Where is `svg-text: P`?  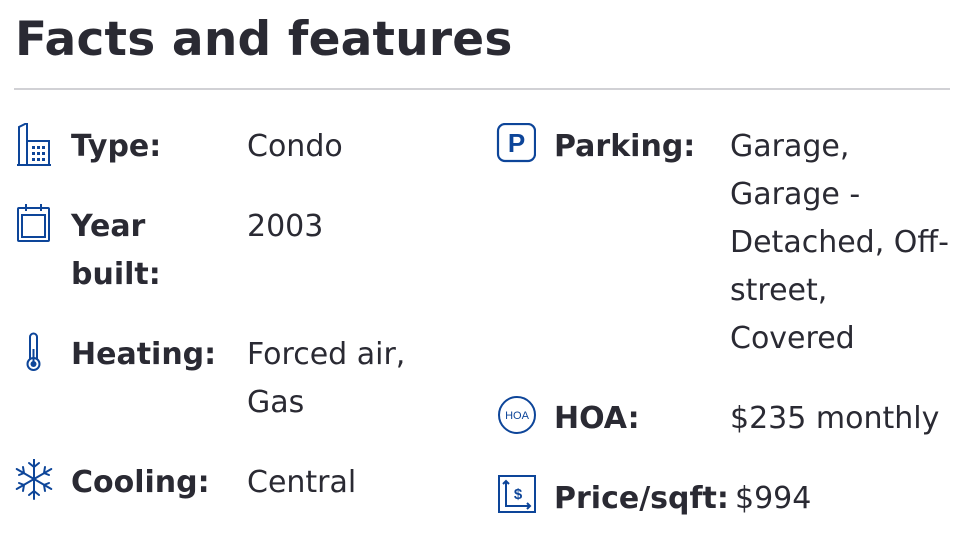 svg-text: P is located at coordinates (516, 143).